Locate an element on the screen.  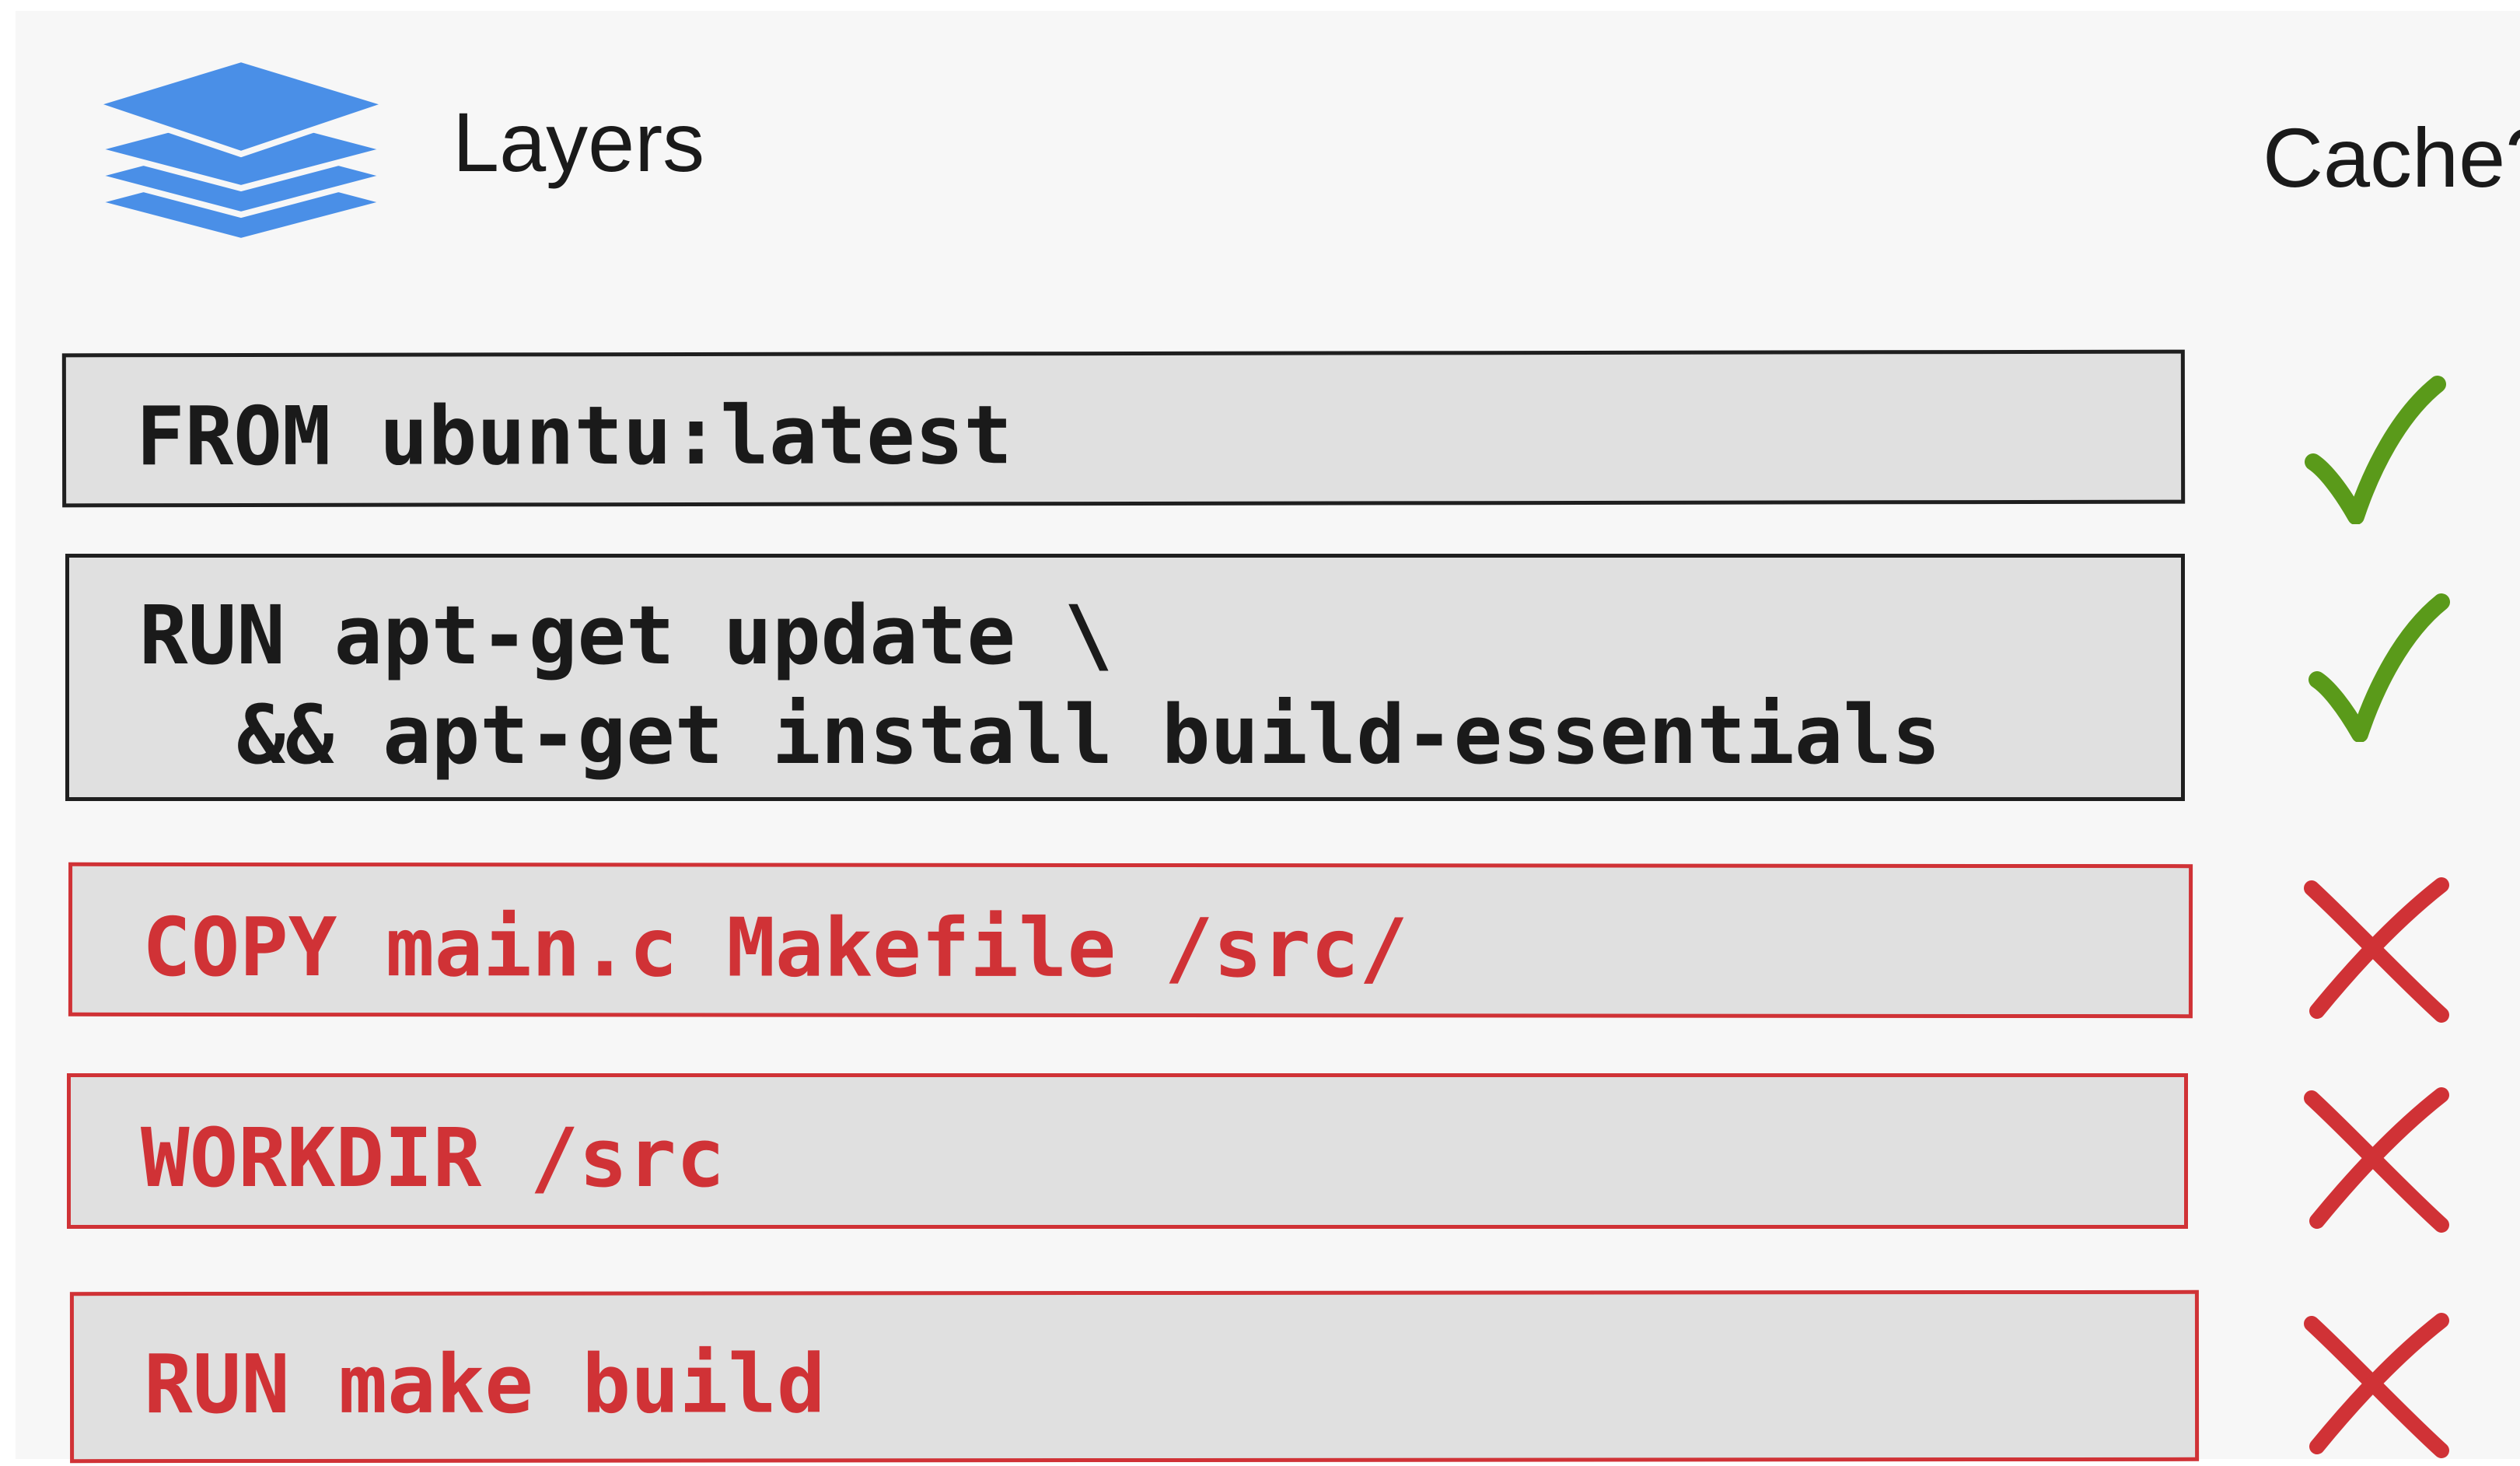
layer-command-line-2: && apt-get install build-essentials is located at coordinates (1040, 735).